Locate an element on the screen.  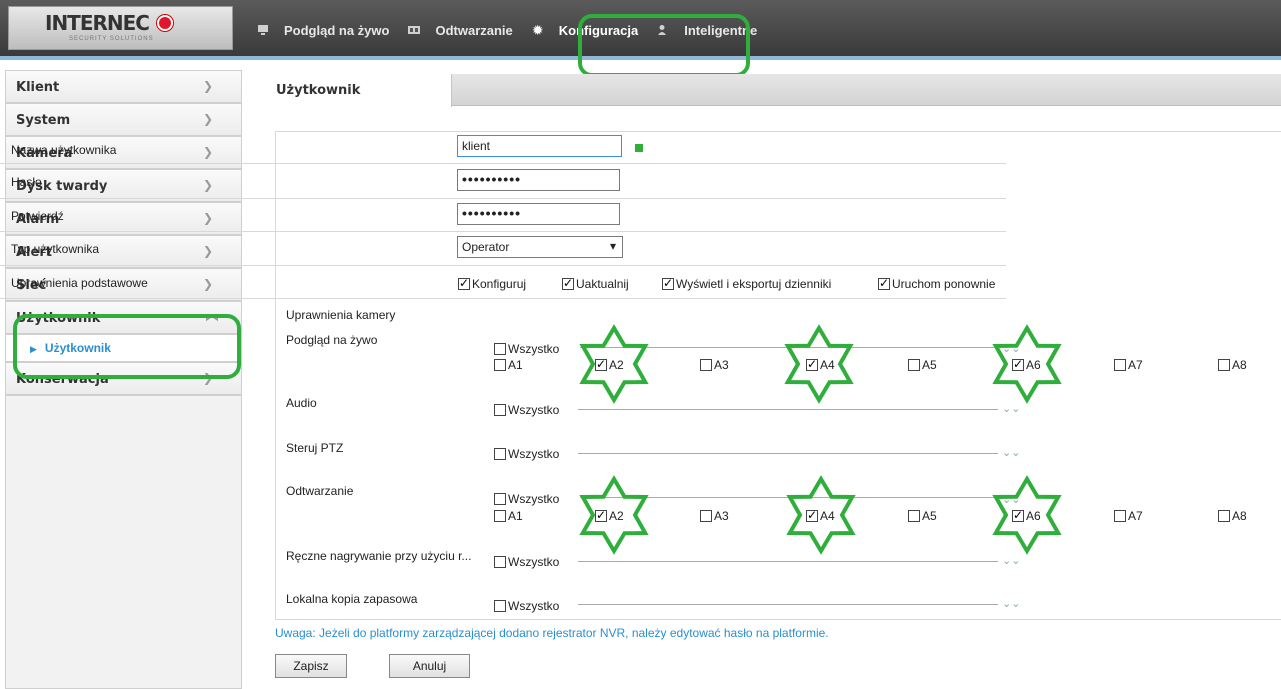
save-button: Zapisz is located at coordinates (311, 666).